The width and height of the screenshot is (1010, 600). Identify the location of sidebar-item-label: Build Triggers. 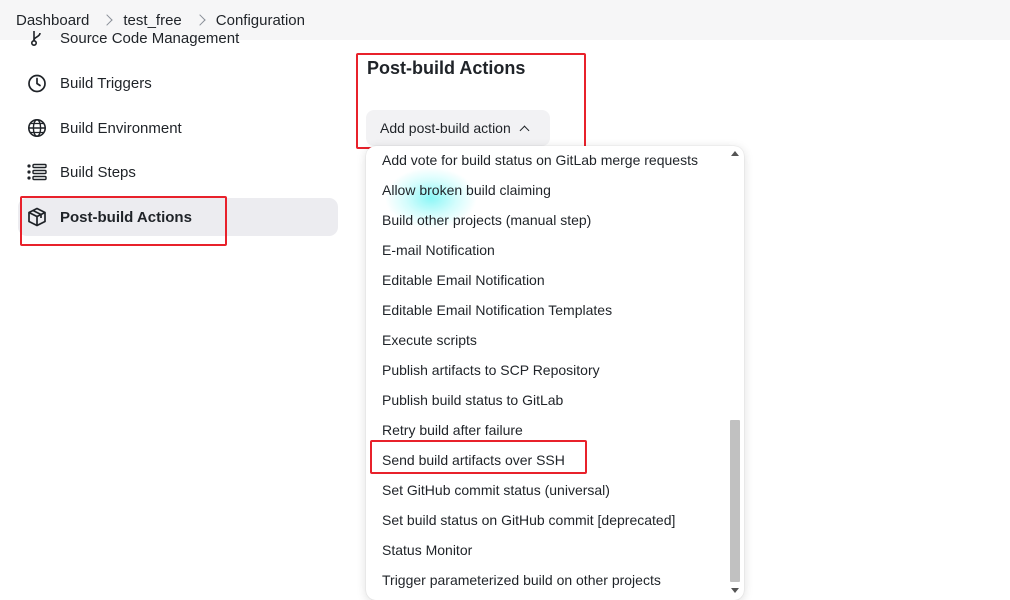
(106, 83).